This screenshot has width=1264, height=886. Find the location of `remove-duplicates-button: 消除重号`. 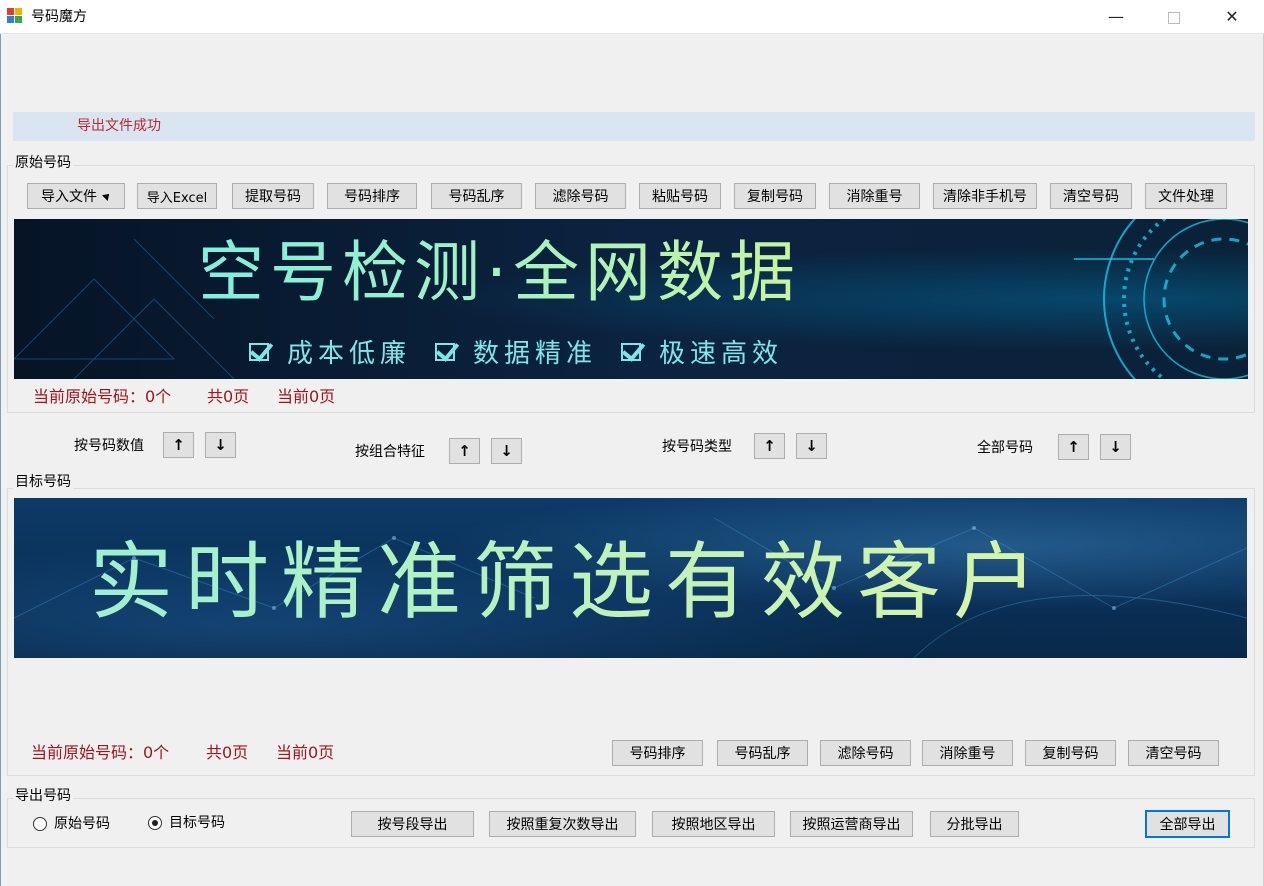

remove-duplicates-button: 消除重号 is located at coordinates (874, 196).